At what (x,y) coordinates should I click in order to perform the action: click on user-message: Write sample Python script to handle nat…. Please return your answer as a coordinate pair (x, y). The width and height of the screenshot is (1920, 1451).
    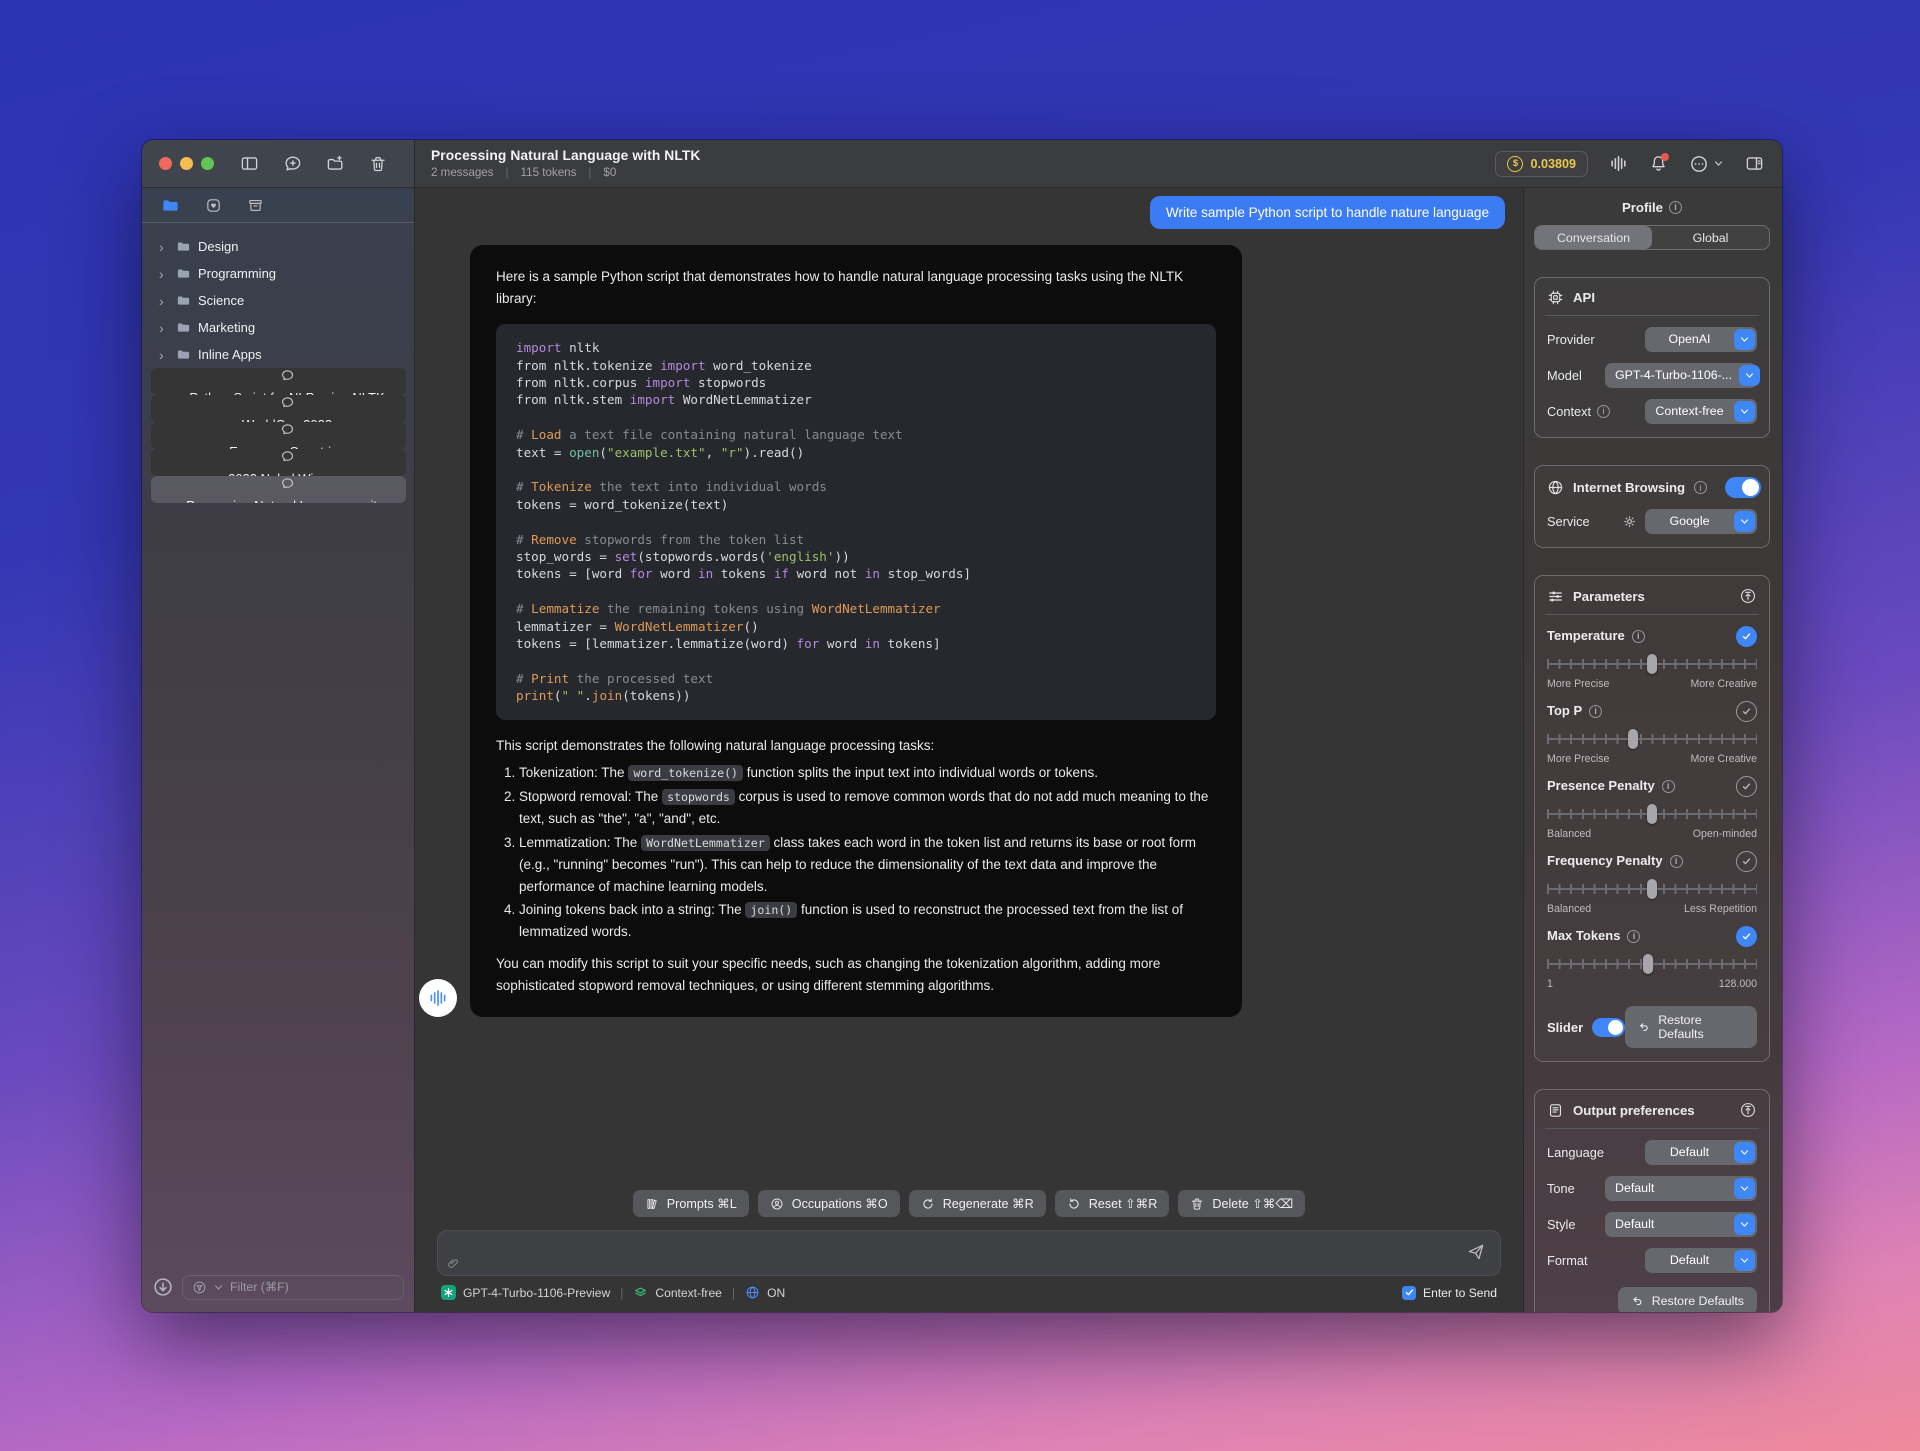
    Looking at the image, I should click on (1327, 212).